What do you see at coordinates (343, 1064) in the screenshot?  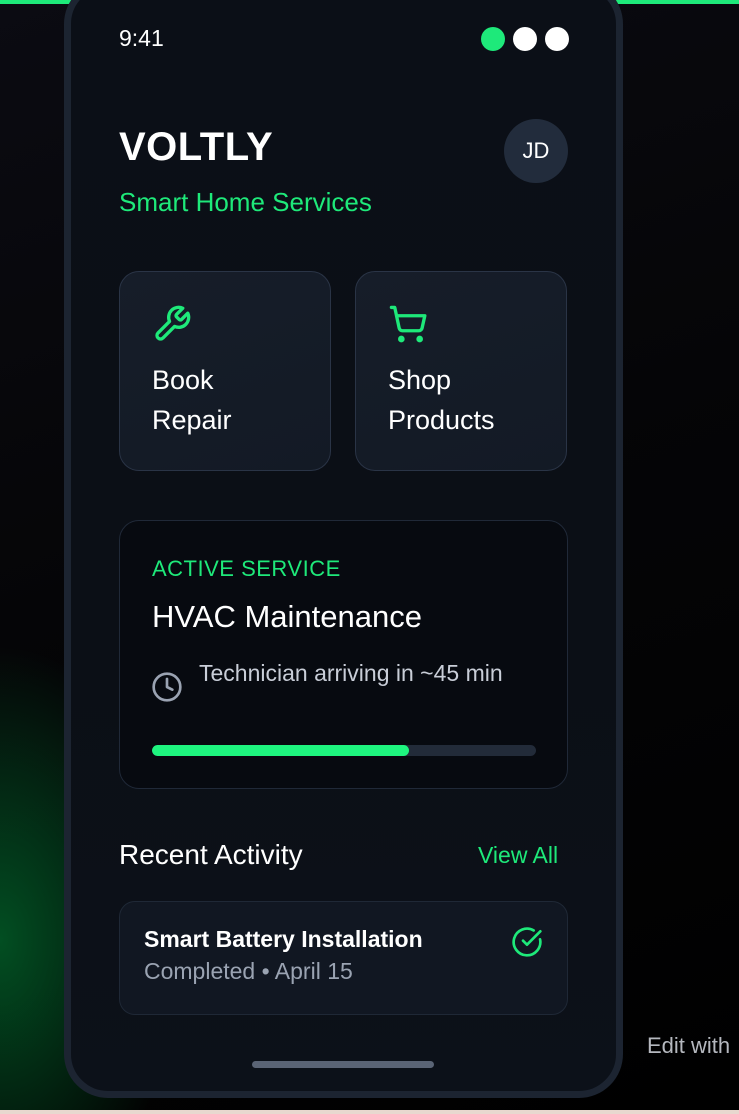 I see `home-indicator` at bounding box center [343, 1064].